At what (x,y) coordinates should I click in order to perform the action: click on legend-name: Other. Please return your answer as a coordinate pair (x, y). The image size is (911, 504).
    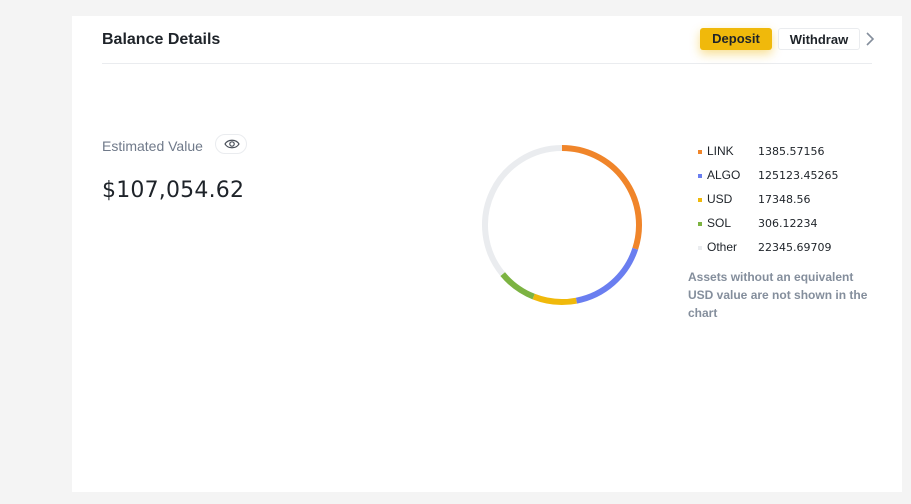
    Looking at the image, I should click on (722, 247).